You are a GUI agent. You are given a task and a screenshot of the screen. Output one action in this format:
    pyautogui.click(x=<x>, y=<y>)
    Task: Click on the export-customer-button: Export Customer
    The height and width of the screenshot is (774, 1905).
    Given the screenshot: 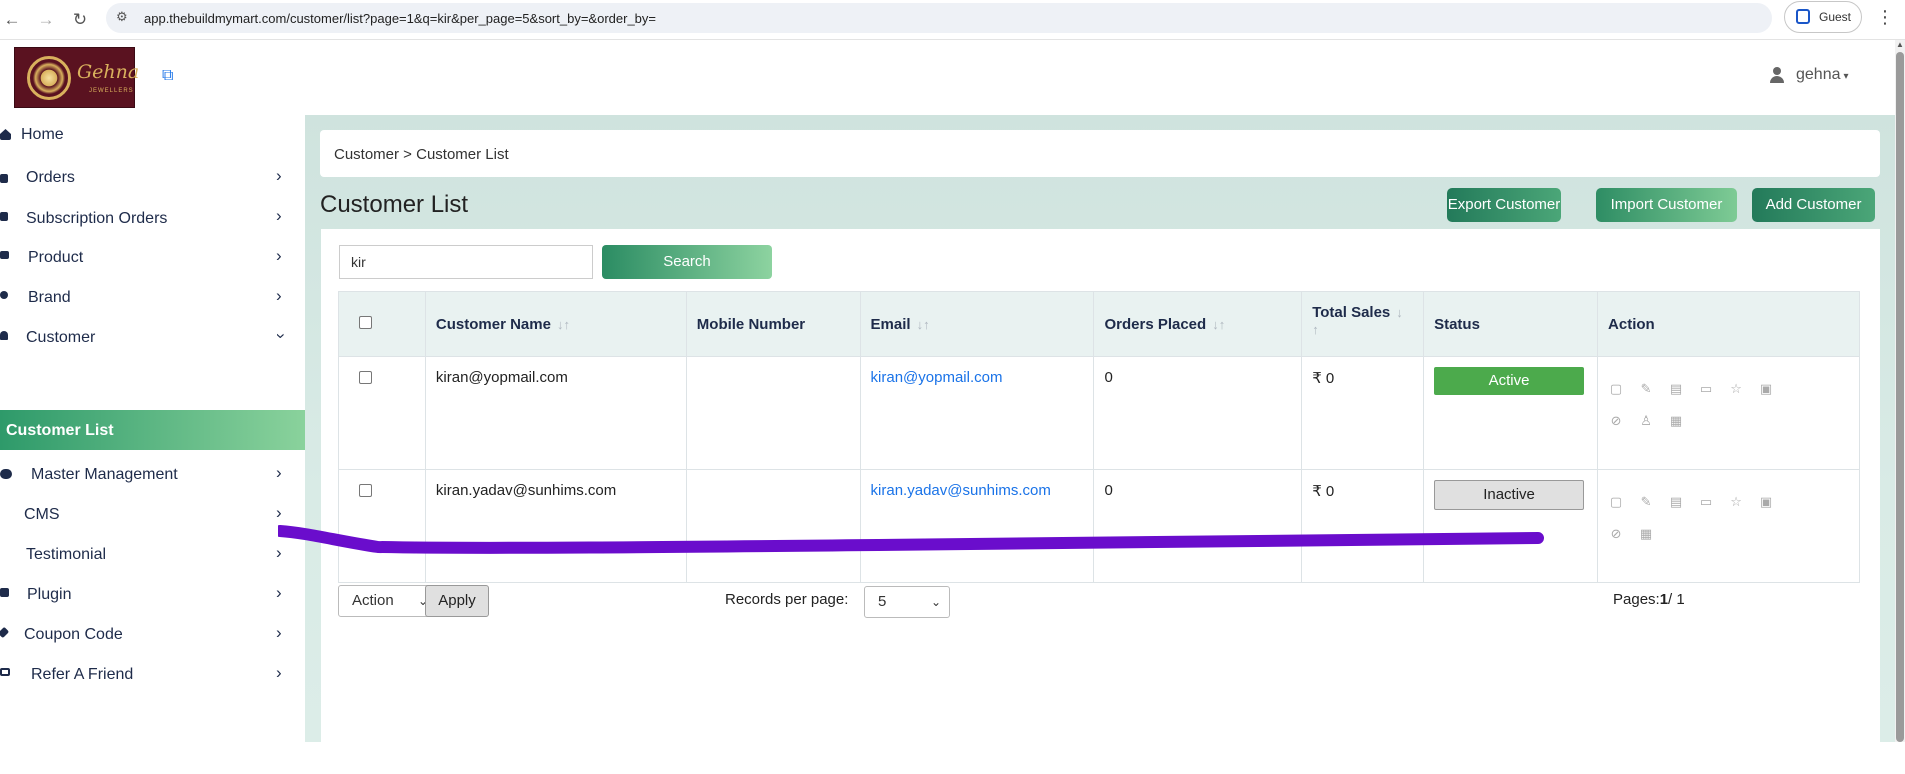 What is the action you would take?
    pyautogui.click(x=1504, y=205)
    